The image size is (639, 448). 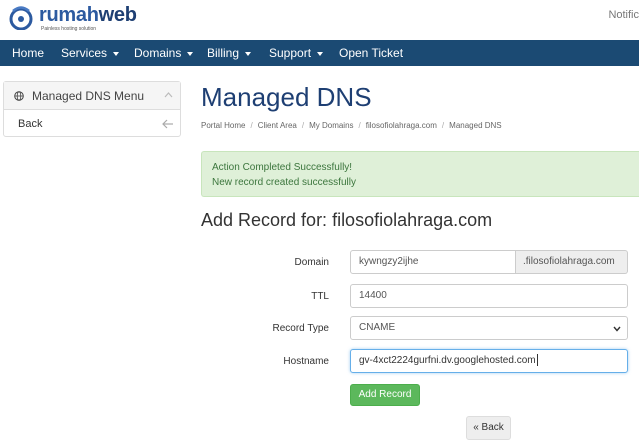 I want to click on breadcrumb-client-area: Client Area, so click(x=277, y=125).